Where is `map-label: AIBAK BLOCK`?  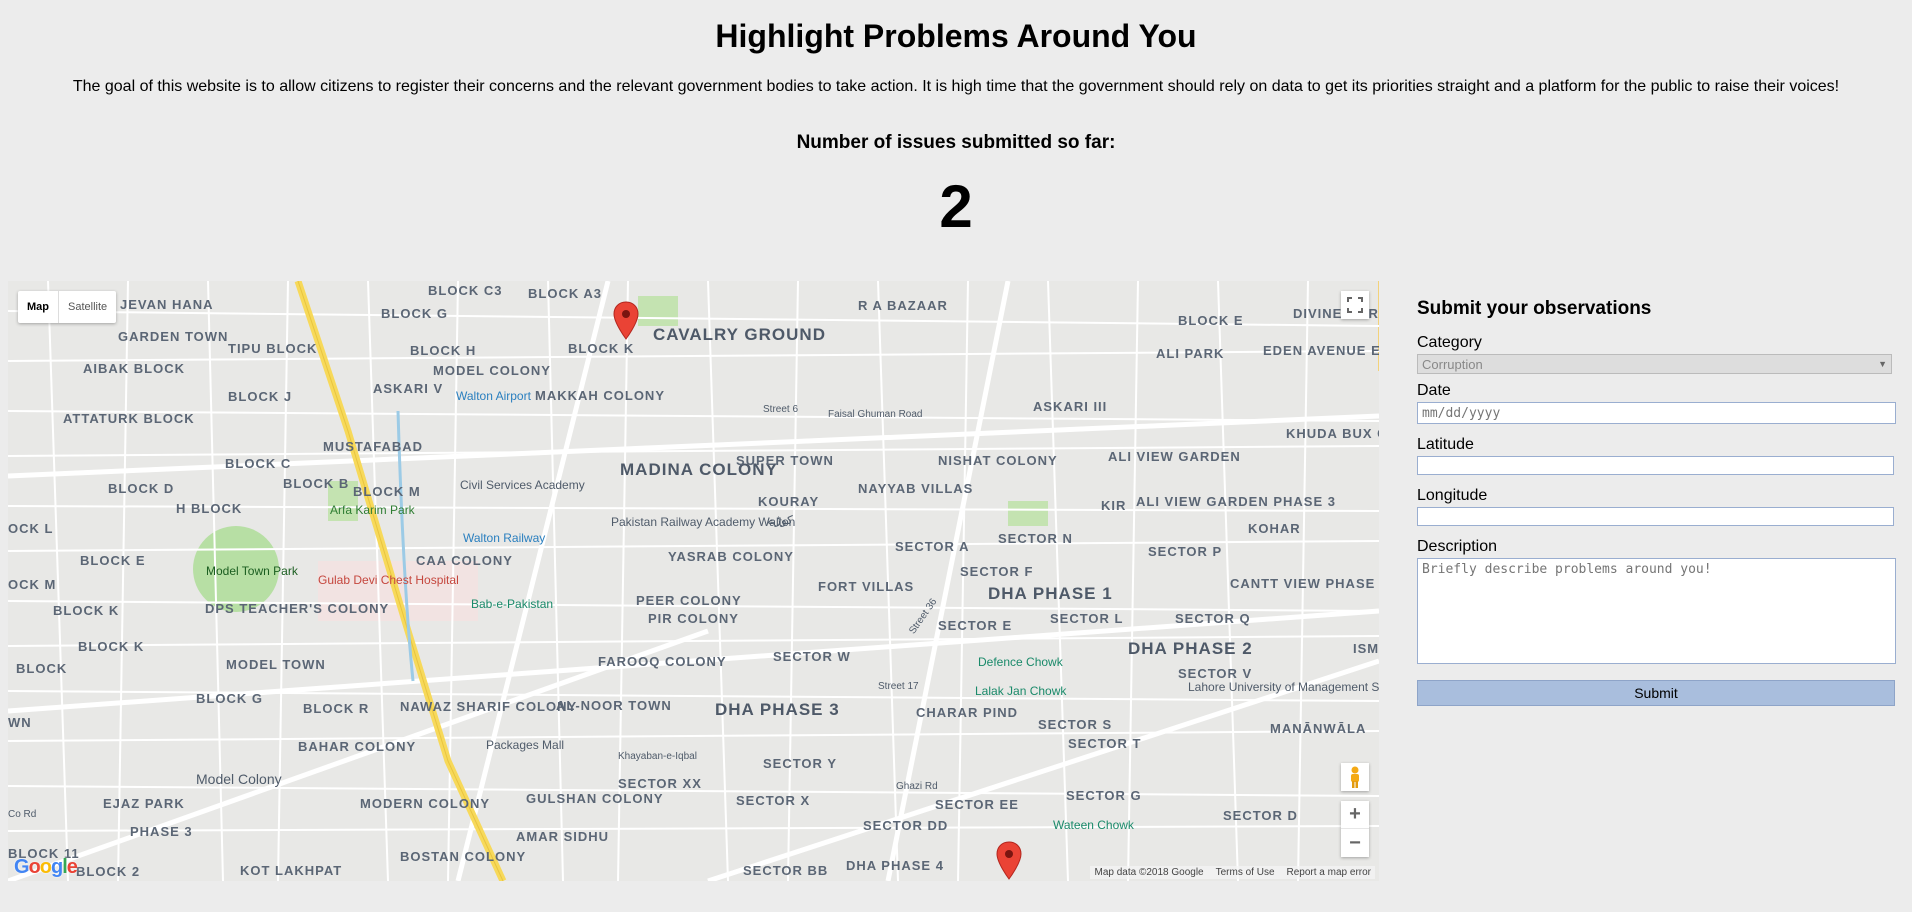 map-label: AIBAK BLOCK is located at coordinates (134, 368).